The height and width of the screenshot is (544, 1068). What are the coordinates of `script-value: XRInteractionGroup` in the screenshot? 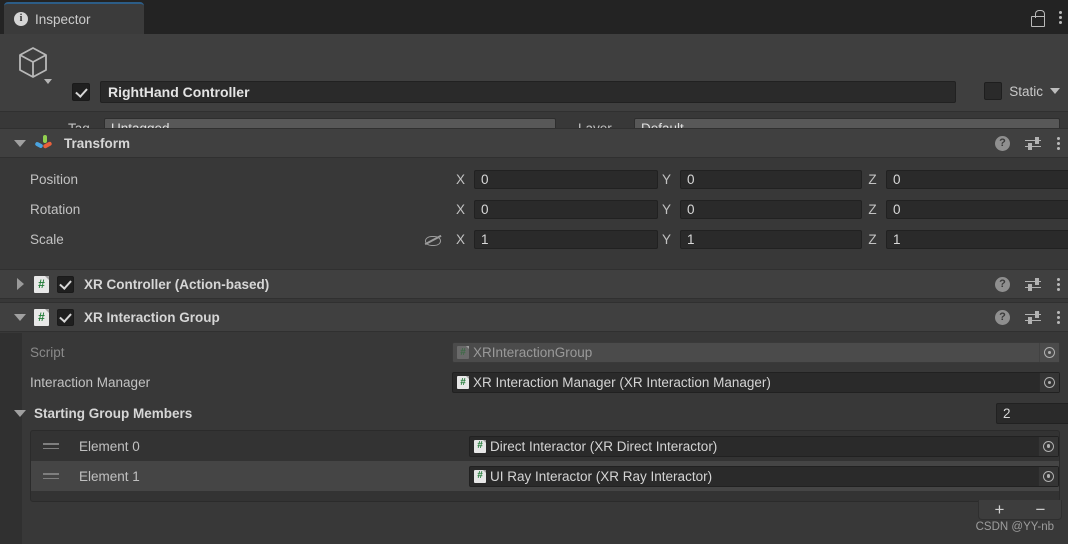 It's located at (533, 352).